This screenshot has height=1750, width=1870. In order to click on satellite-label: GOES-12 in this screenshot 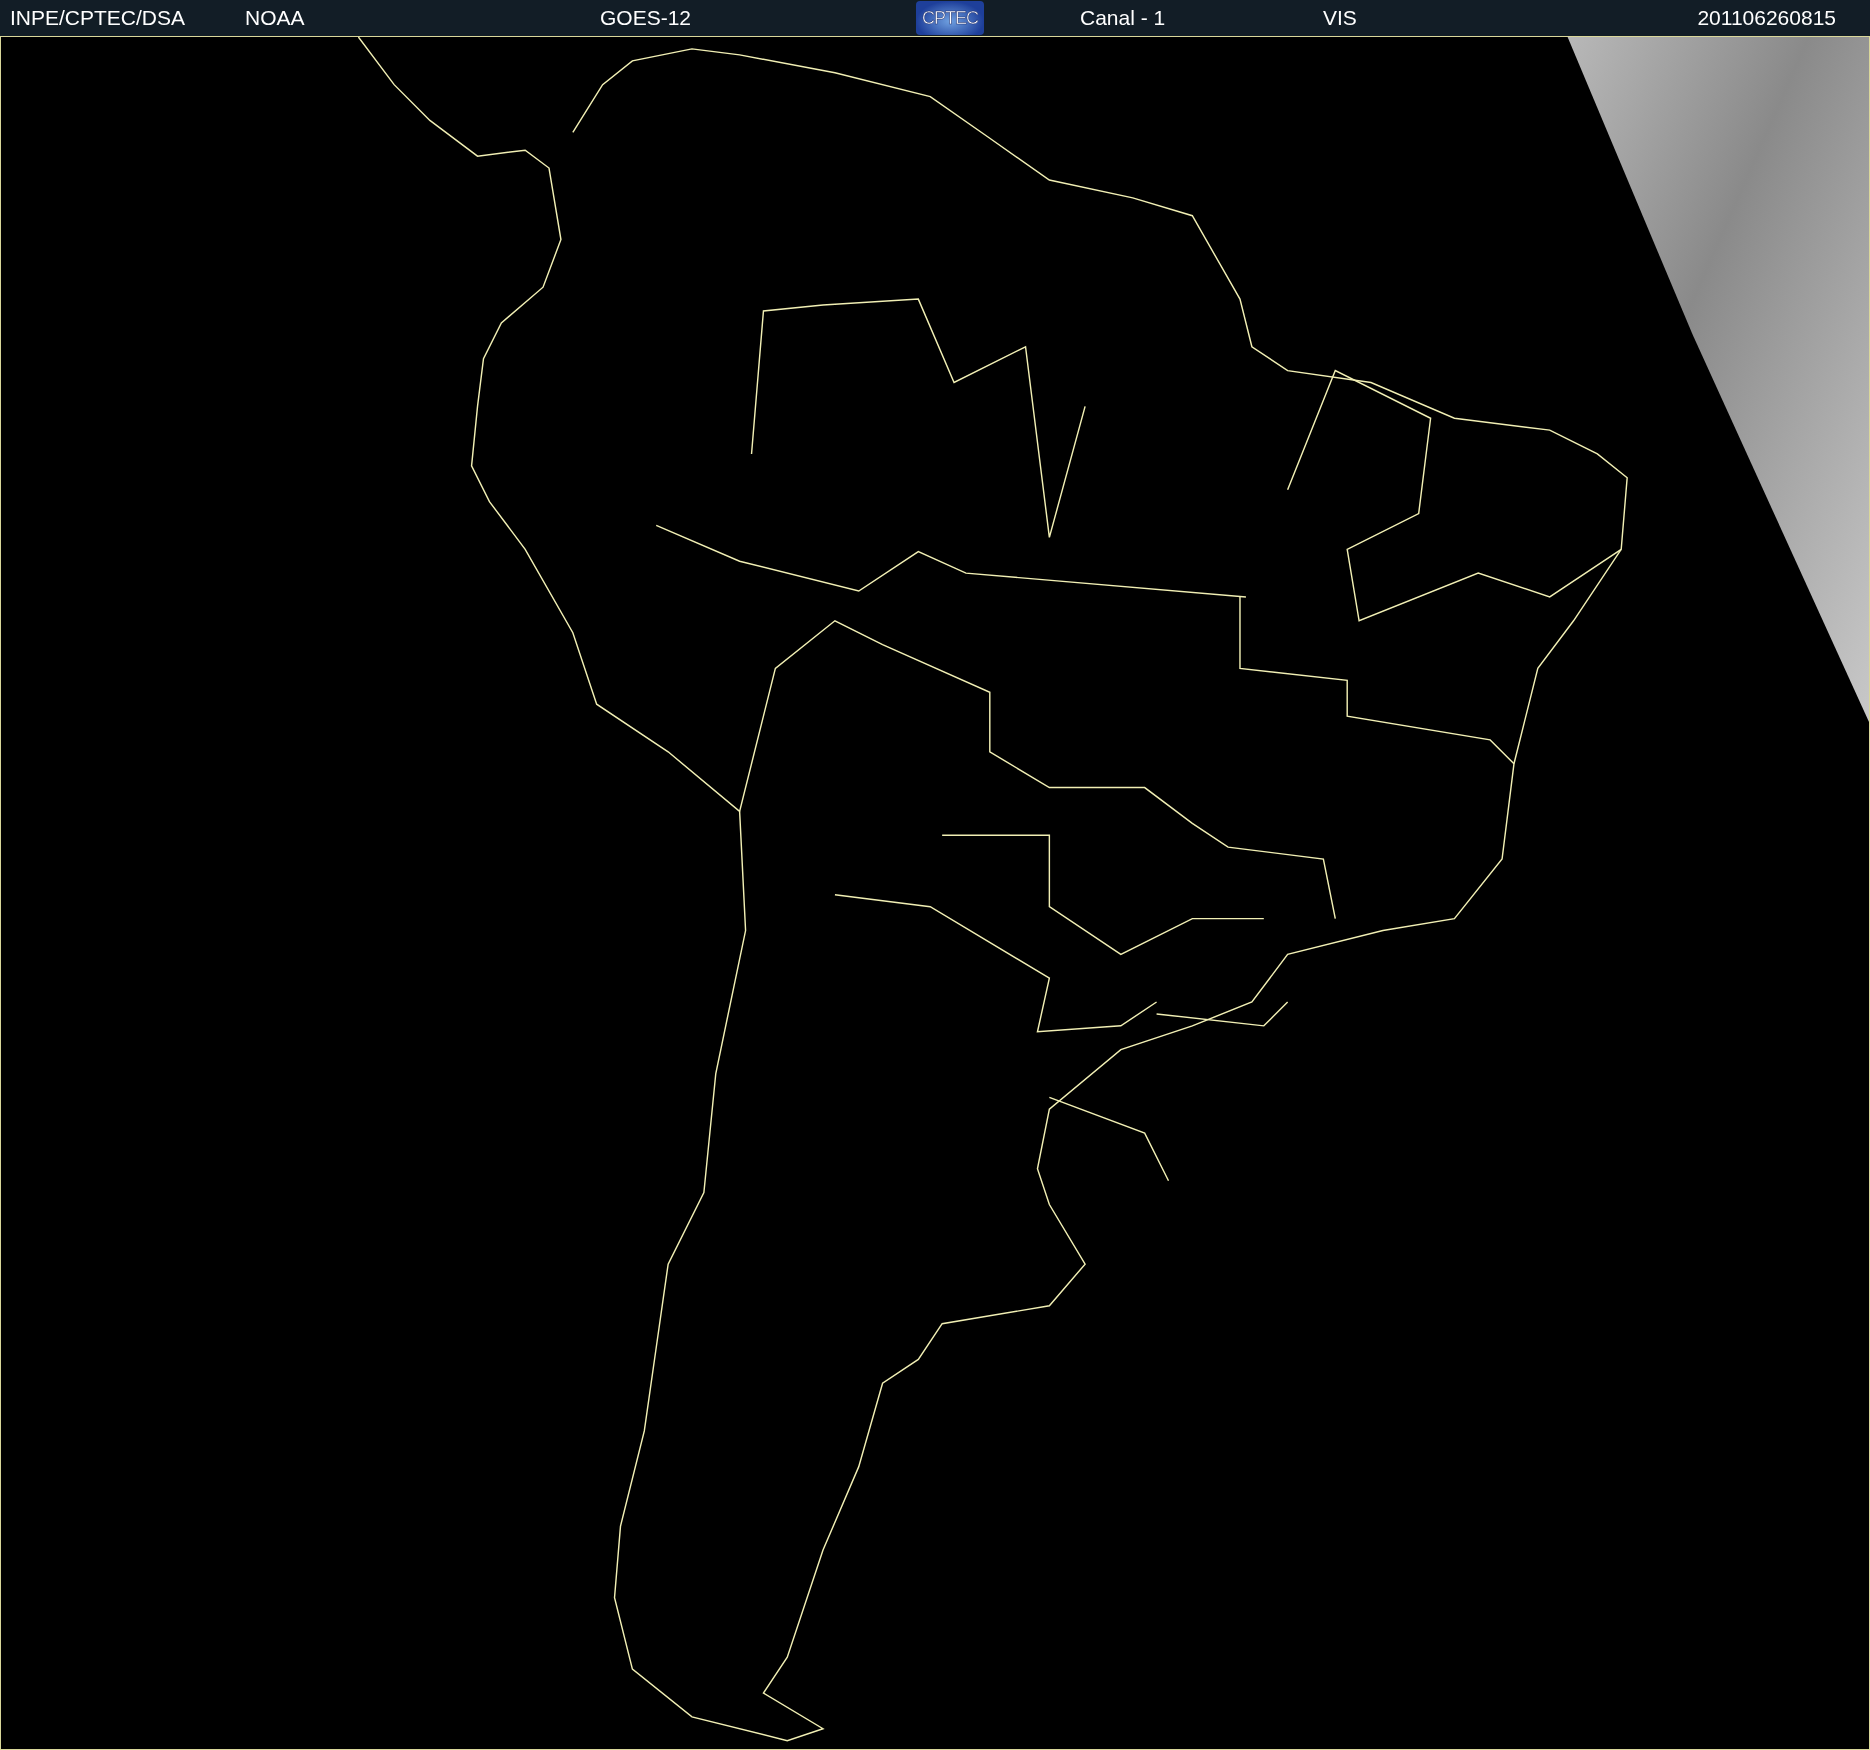, I will do `click(646, 18)`.